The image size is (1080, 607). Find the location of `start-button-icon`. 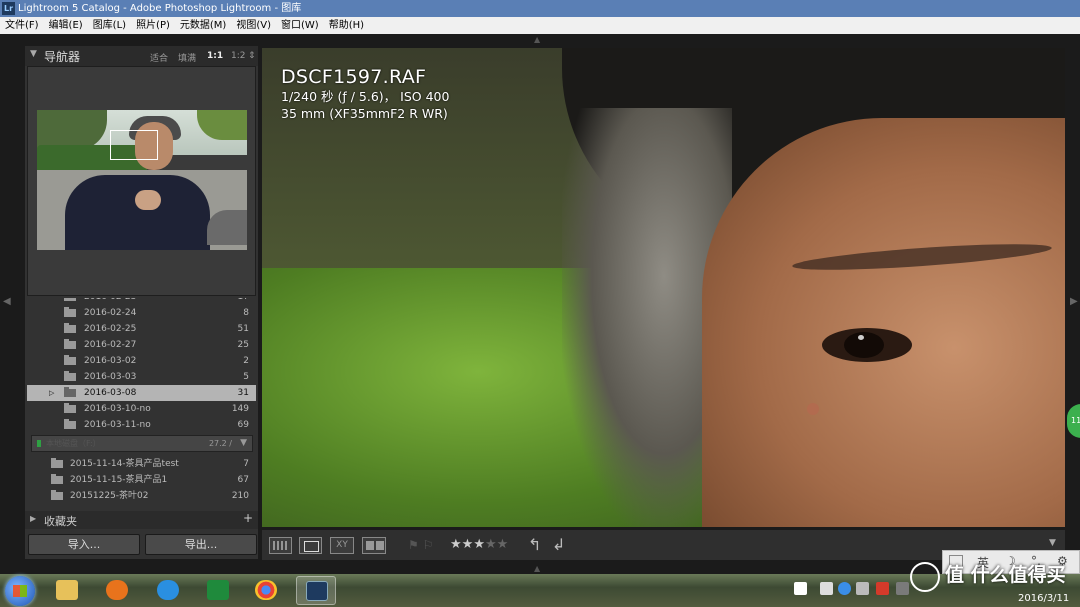

start-button-icon is located at coordinates (20, 591).